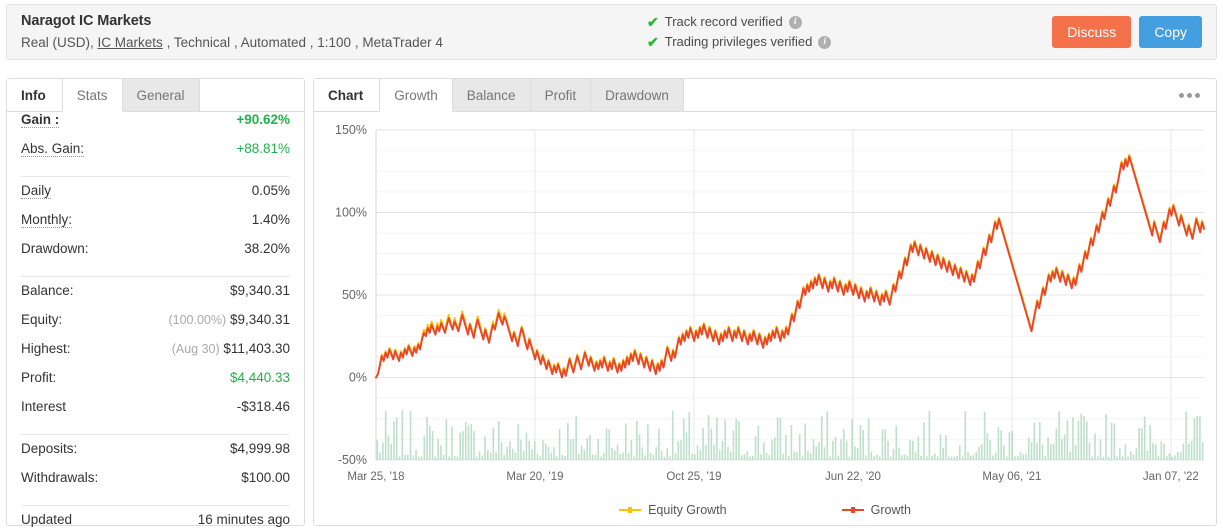  I want to click on tabs-filler, so click(949, 95).